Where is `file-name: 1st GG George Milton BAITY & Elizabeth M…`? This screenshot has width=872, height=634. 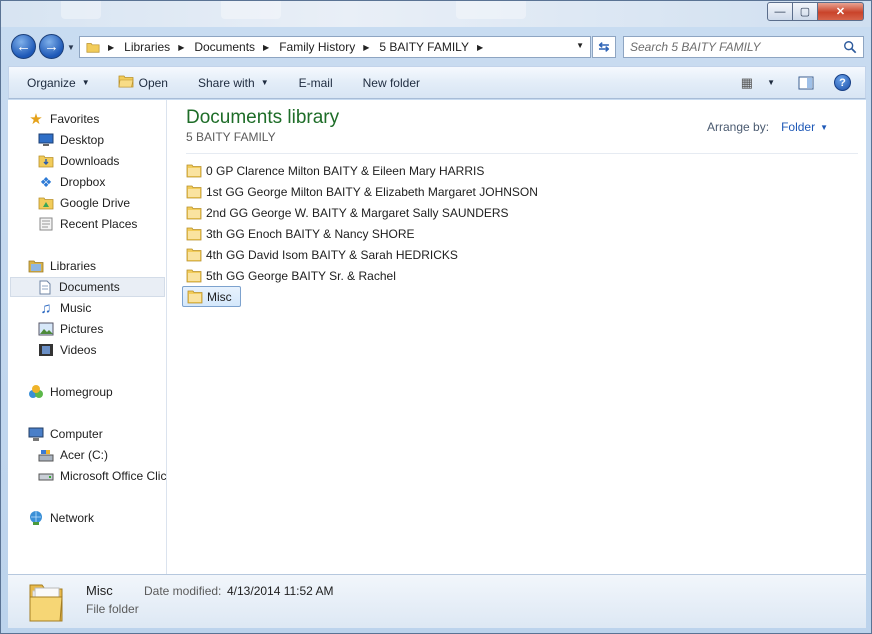
file-name: 1st GG George Milton BAITY & Elizabeth M… is located at coordinates (372, 191).